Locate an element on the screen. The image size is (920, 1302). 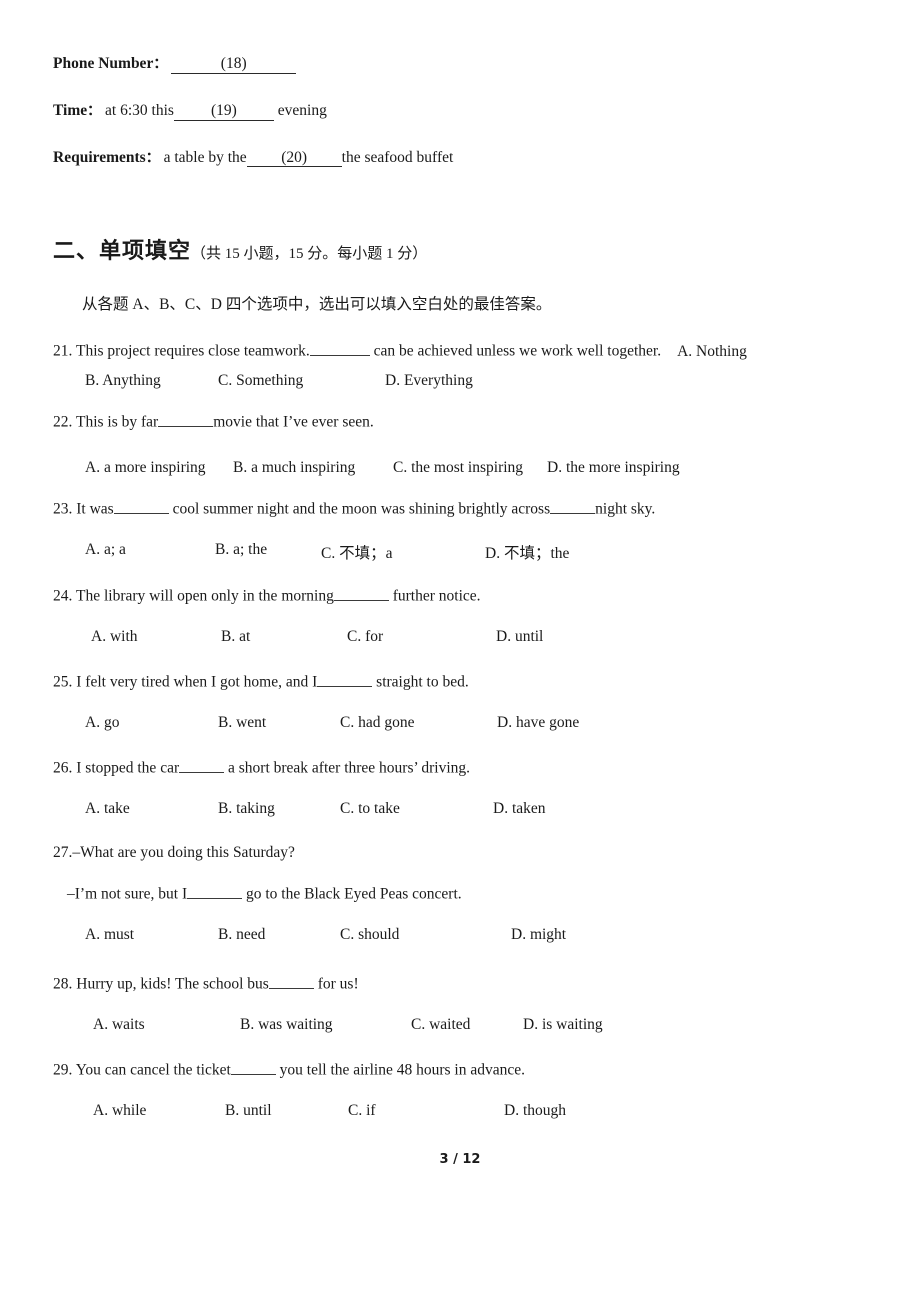
question-27-options: A. must B. need C. should D. might is located at coordinates (478, 937).